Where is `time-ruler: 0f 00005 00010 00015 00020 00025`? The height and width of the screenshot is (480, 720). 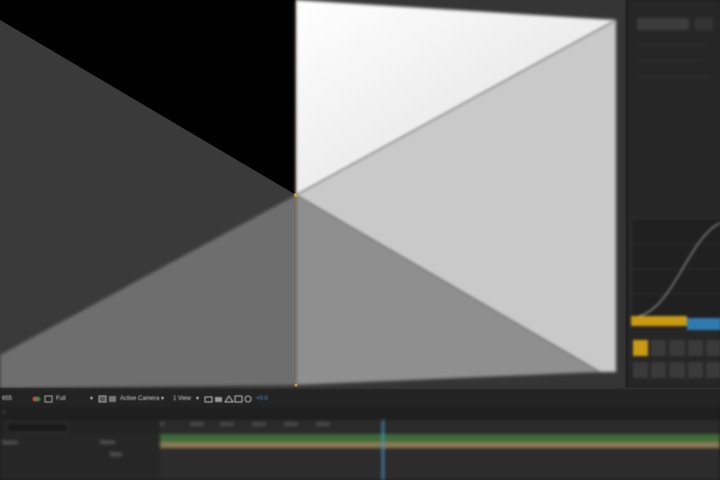
time-ruler: 0f 00005 00010 00015 00020 00025 is located at coordinates (440, 427).